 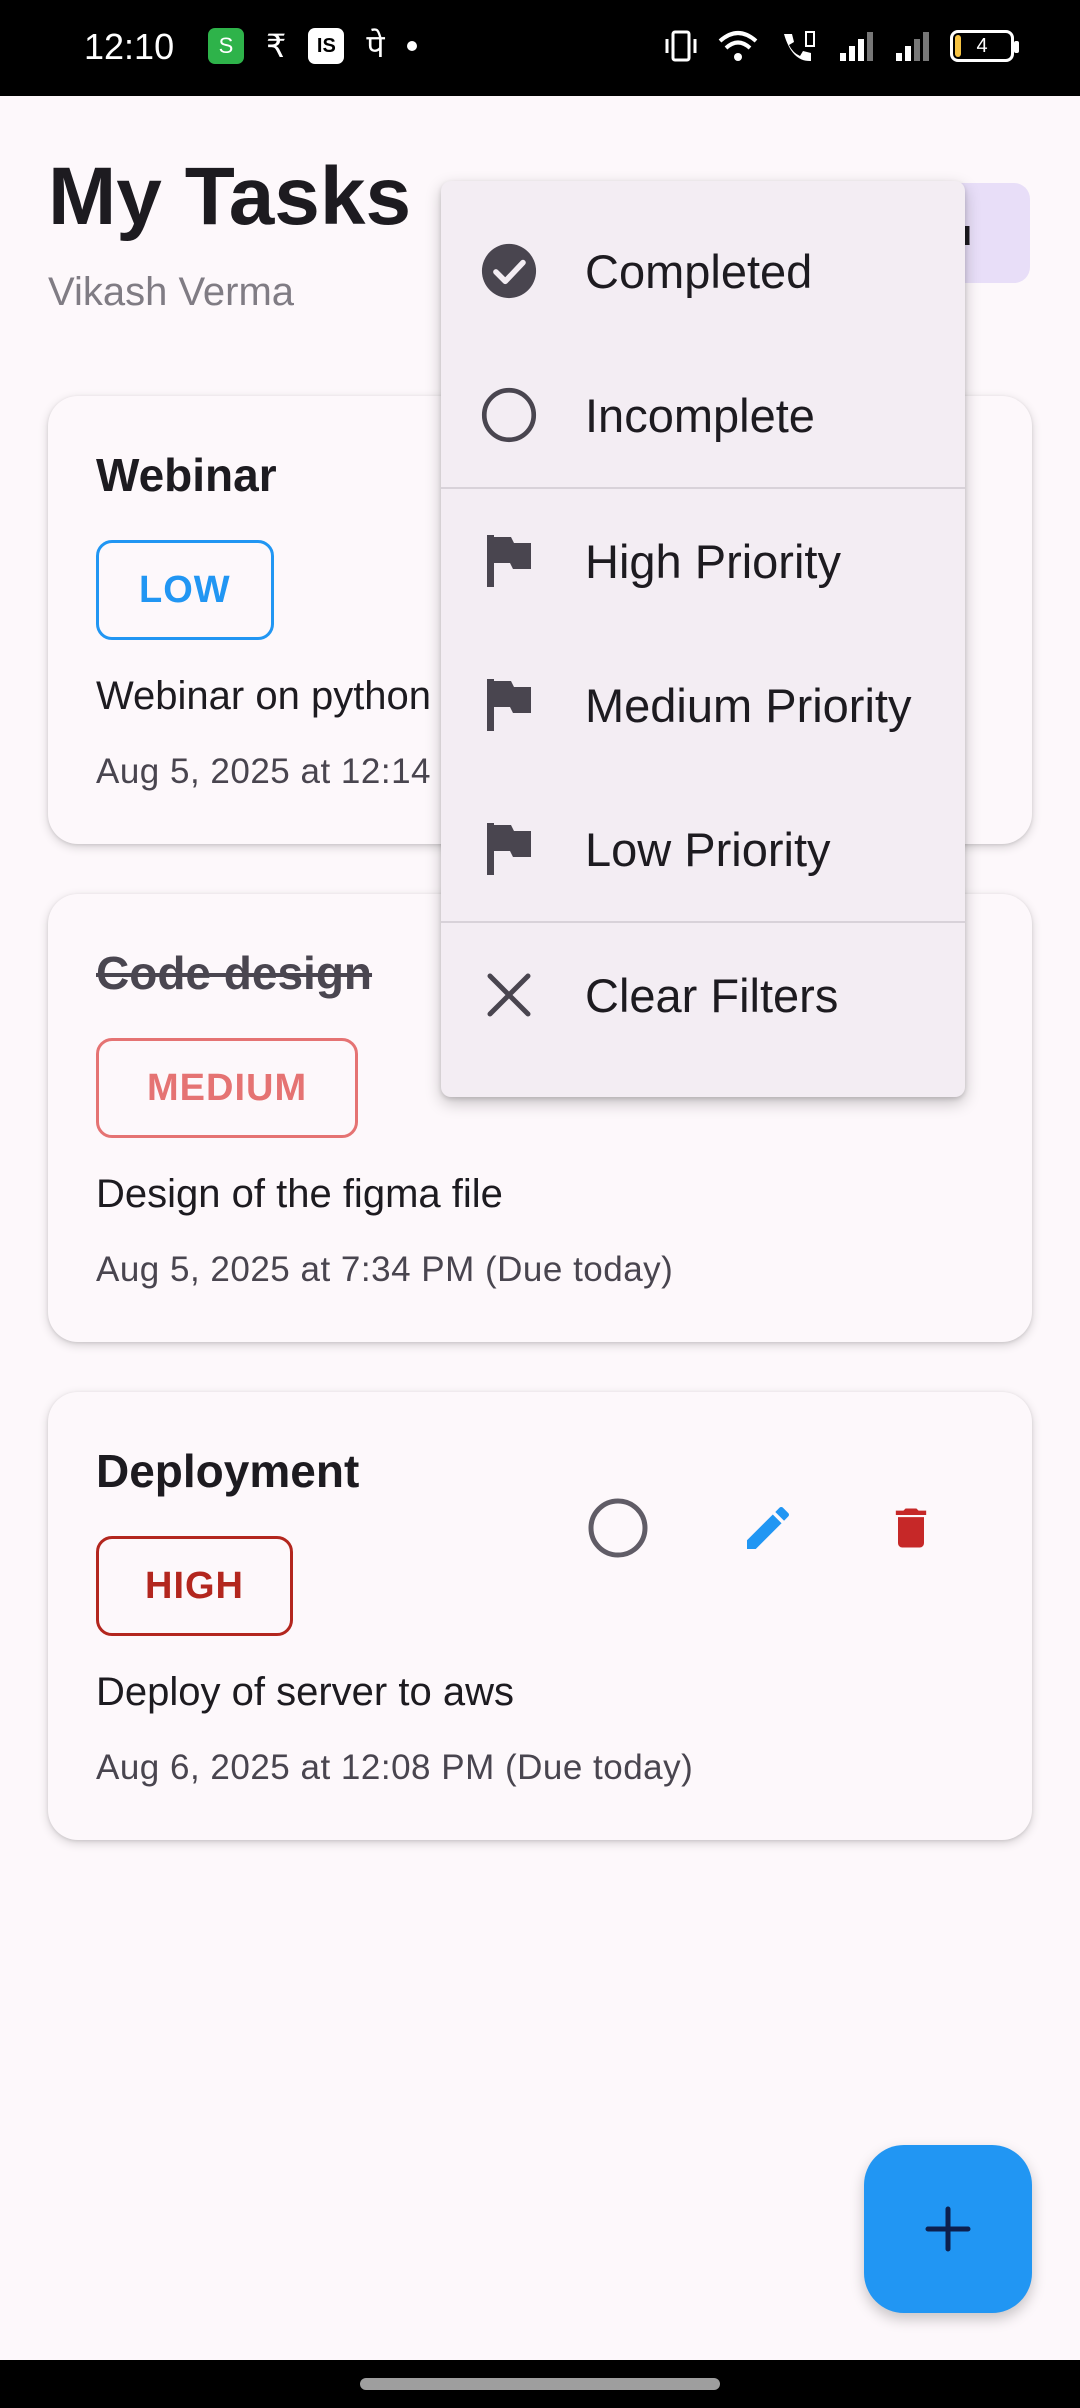 What do you see at coordinates (395, 1767) in the screenshot?
I see `task-due-date: Aug 6, 2025 at 12:08 PM (Due today)` at bounding box center [395, 1767].